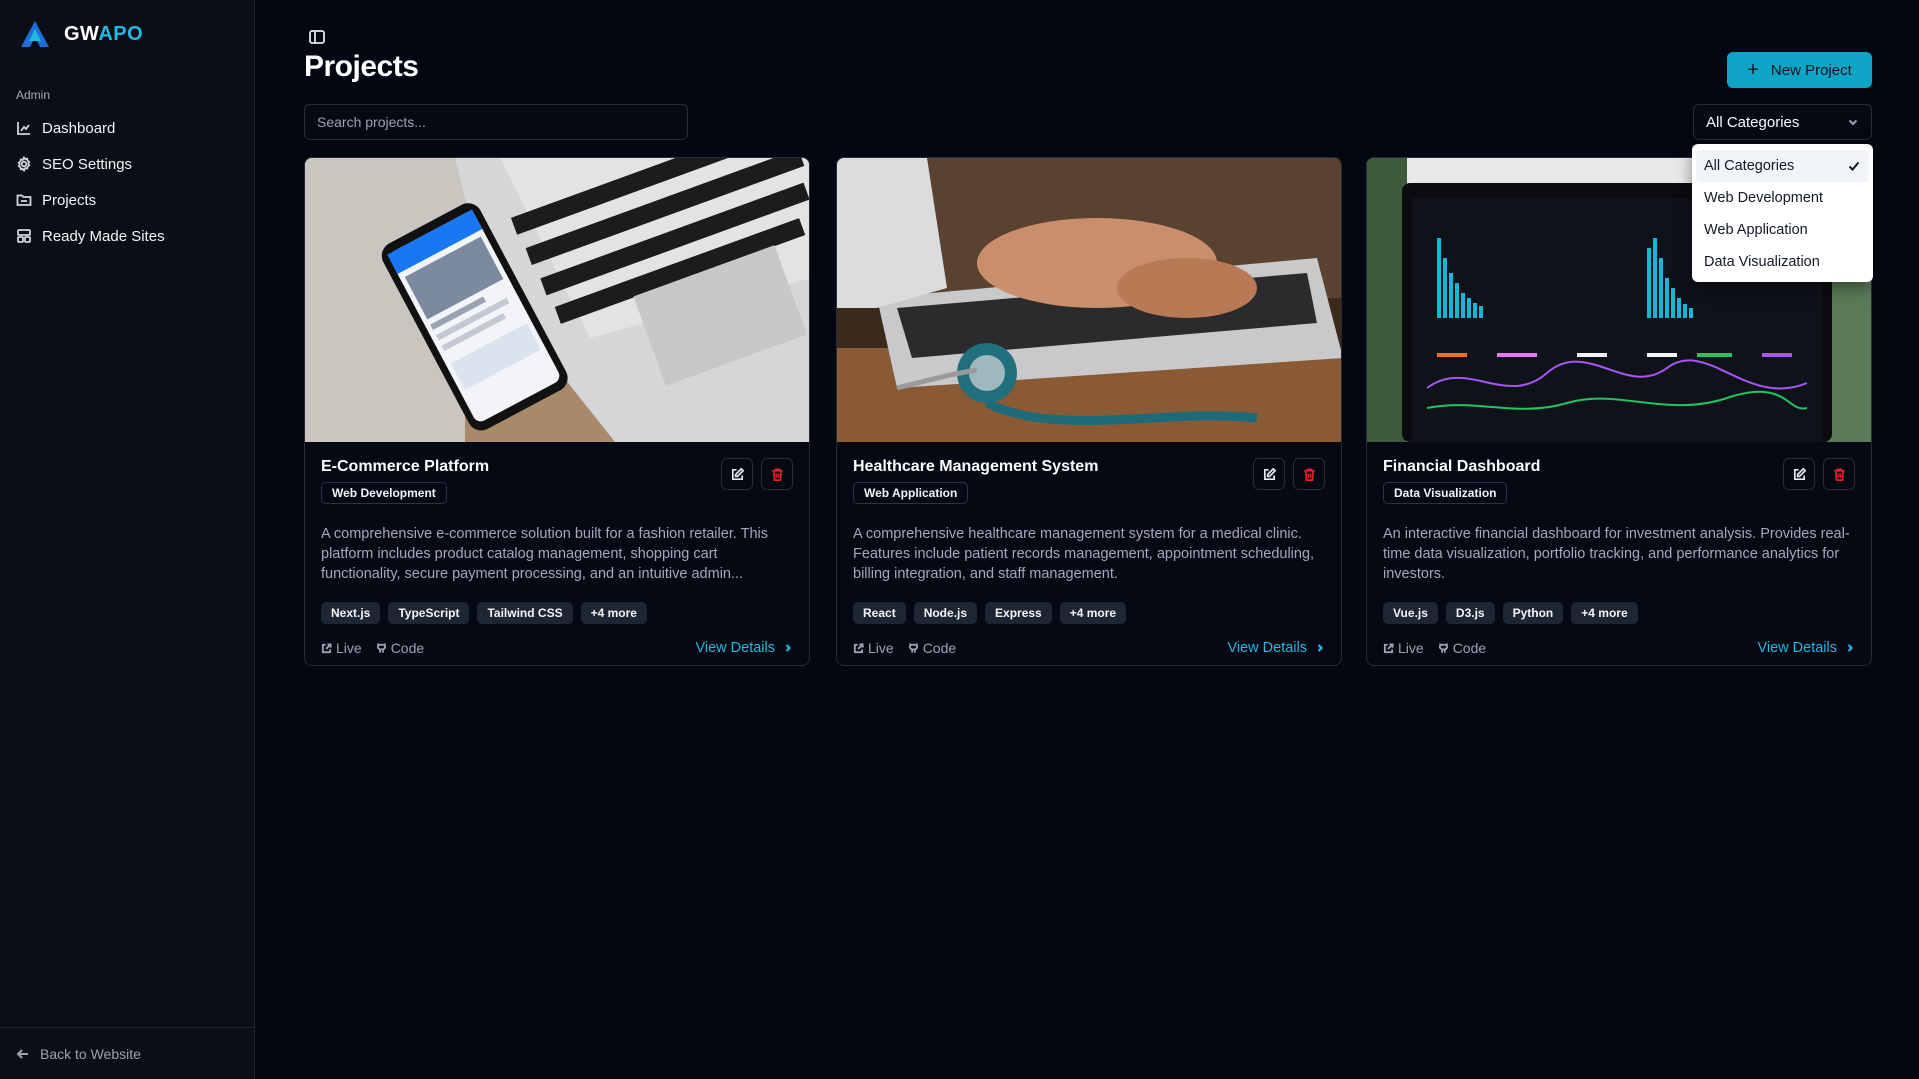 The width and height of the screenshot is (1919, 1079). Describe the element at coordinates (1811, 70) in the screenshot. I see `new-project-label: New Project` at that location.